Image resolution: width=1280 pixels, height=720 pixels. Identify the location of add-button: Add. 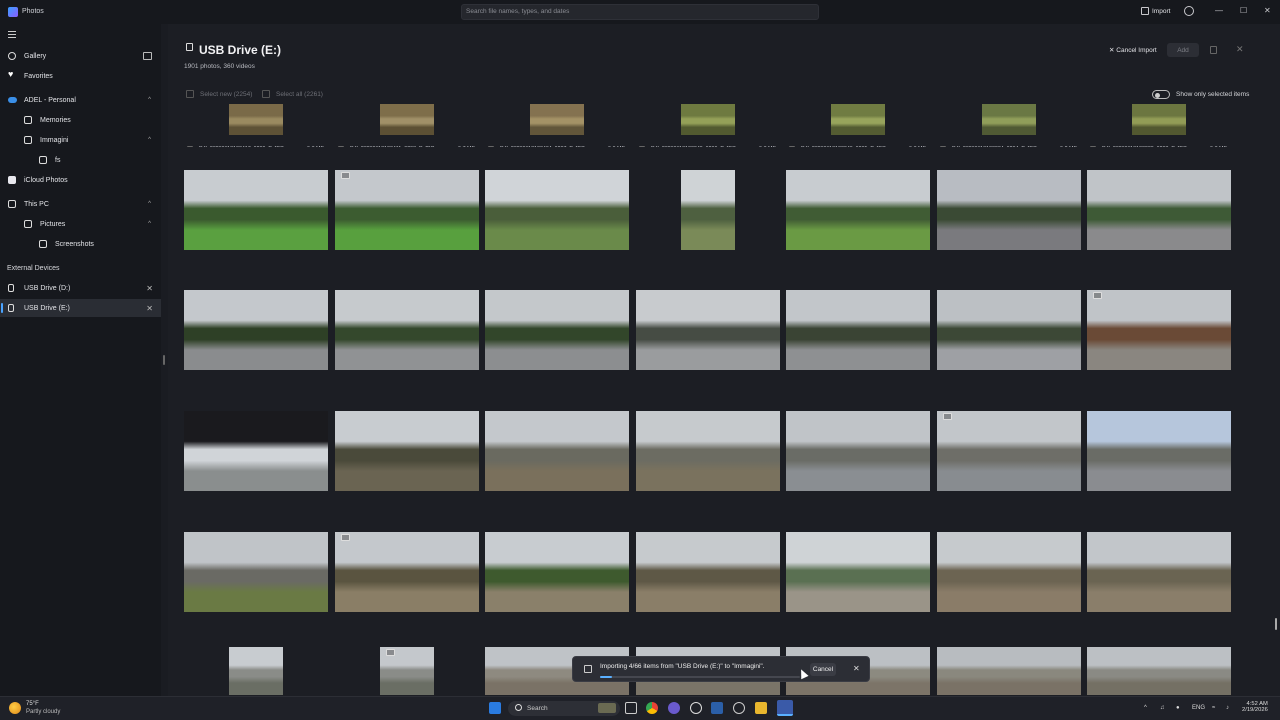
(1183, 50).